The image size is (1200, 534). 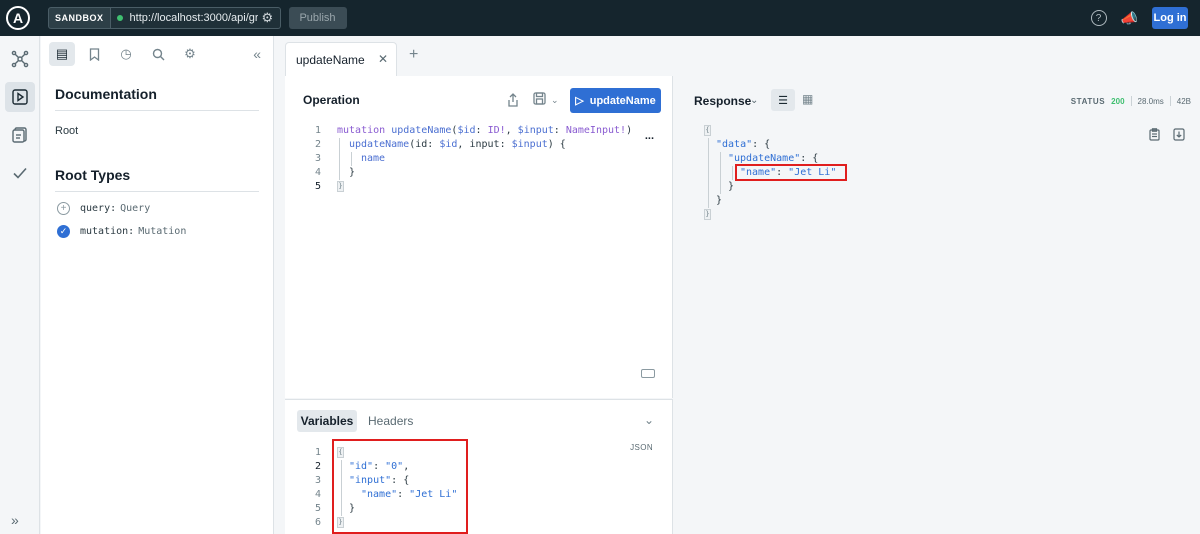 I want to click on root-types-title: Root Types, so click(x=157, y=179).